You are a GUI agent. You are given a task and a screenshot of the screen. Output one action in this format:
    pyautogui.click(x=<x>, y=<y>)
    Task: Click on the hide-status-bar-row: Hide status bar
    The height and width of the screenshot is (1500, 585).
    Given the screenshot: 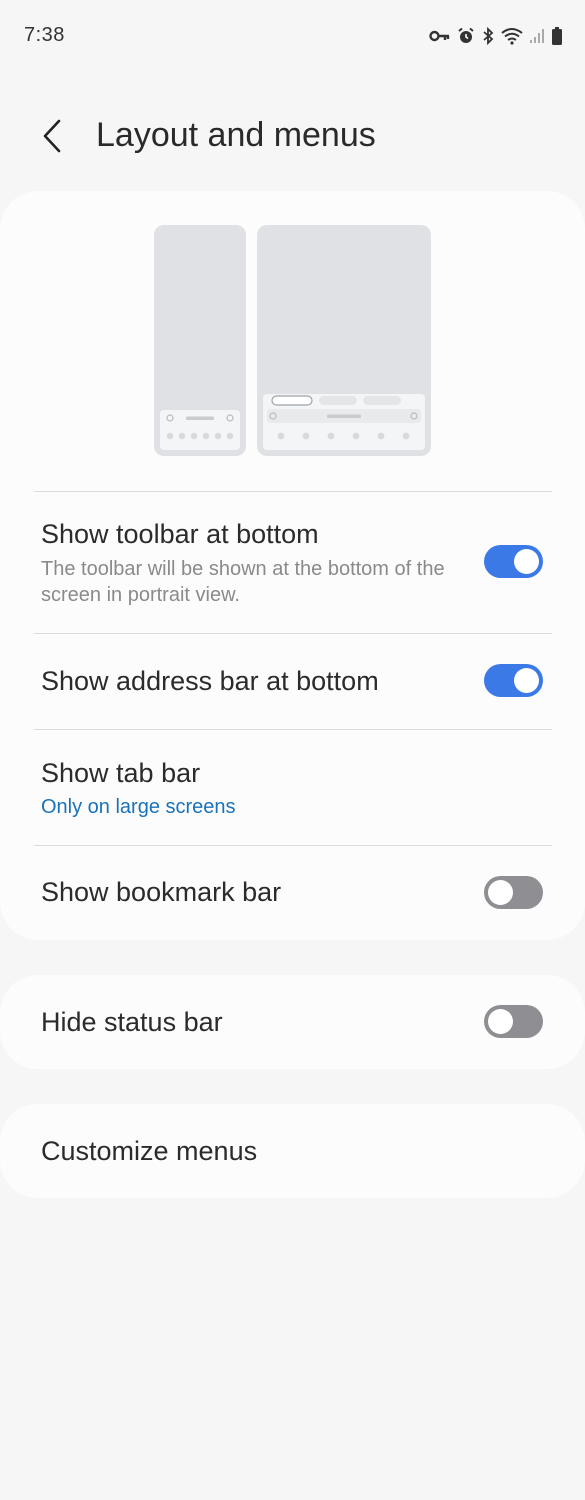 What is the action you would take?
    pyautogui.click(x=292, y=1022)
    